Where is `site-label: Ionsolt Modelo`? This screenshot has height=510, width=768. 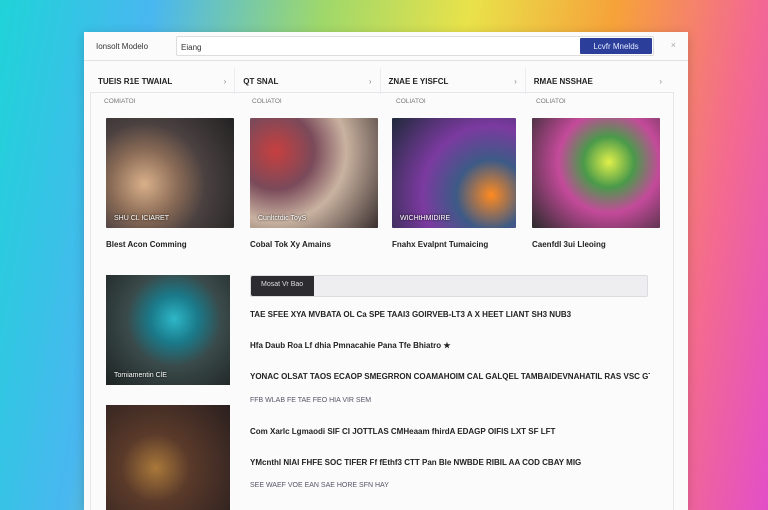 site-label: Ionsolt Modelo is located at coordinates (122, 46).